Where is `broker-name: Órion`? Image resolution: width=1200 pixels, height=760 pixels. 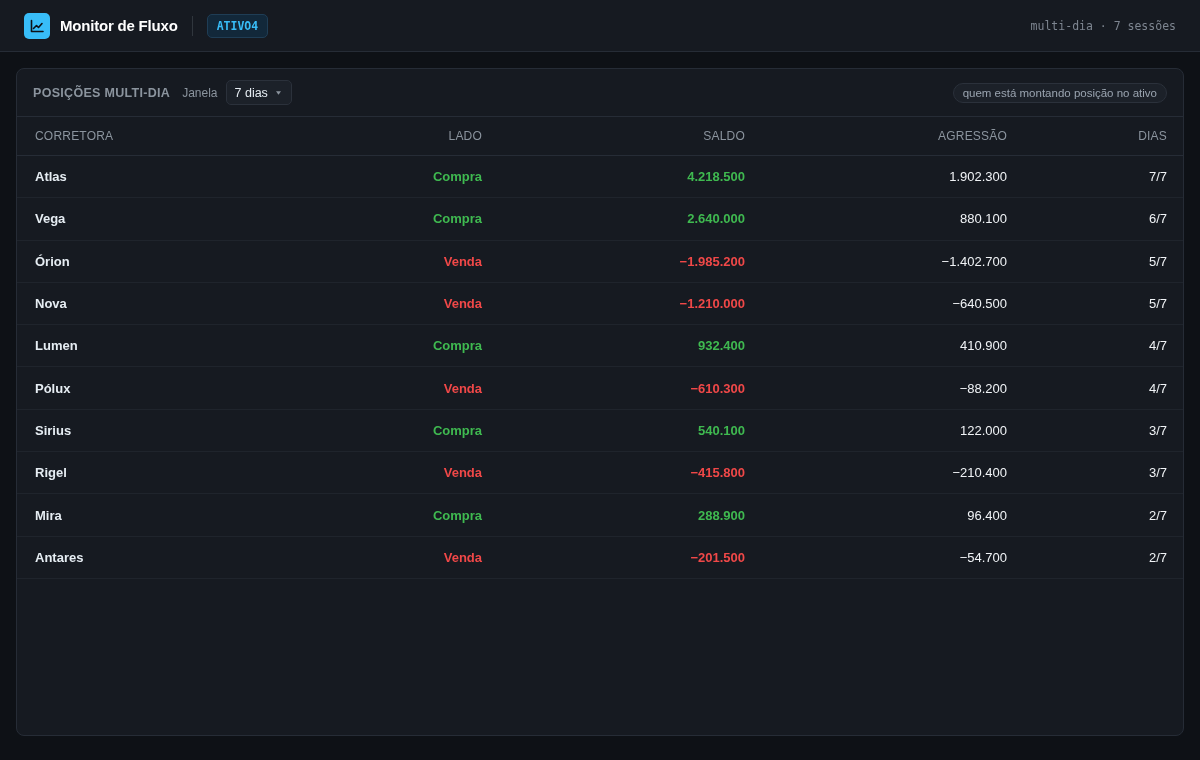 broker-name: Órion is located at coordinates (53, 261).